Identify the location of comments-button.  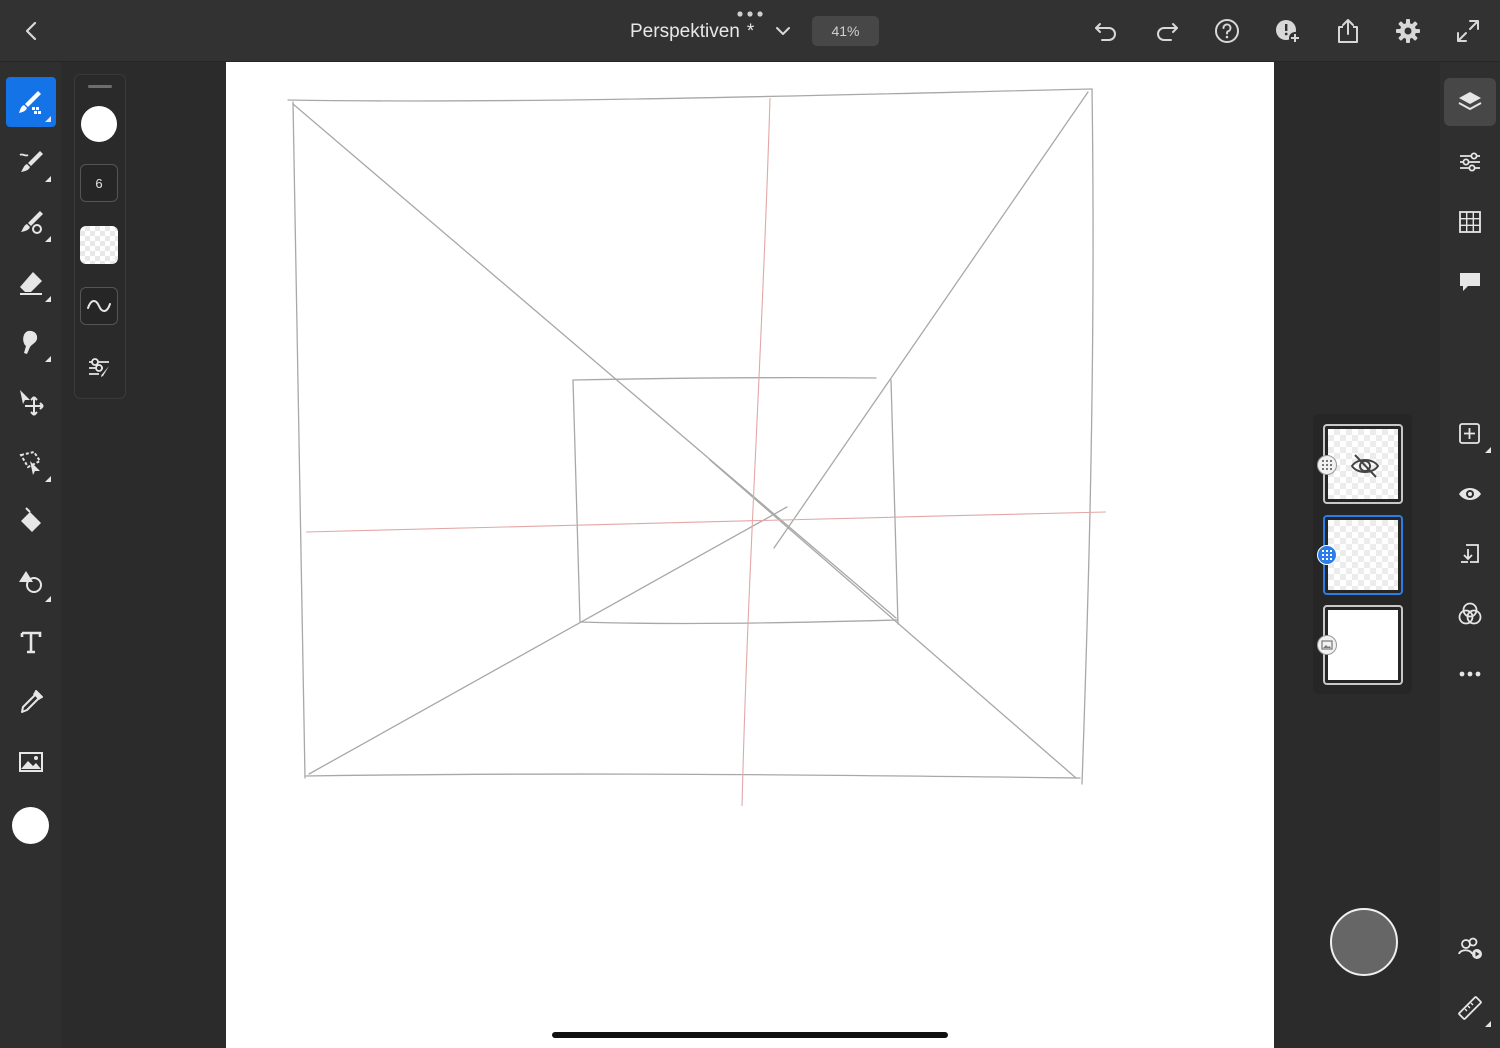
(1470, 282).